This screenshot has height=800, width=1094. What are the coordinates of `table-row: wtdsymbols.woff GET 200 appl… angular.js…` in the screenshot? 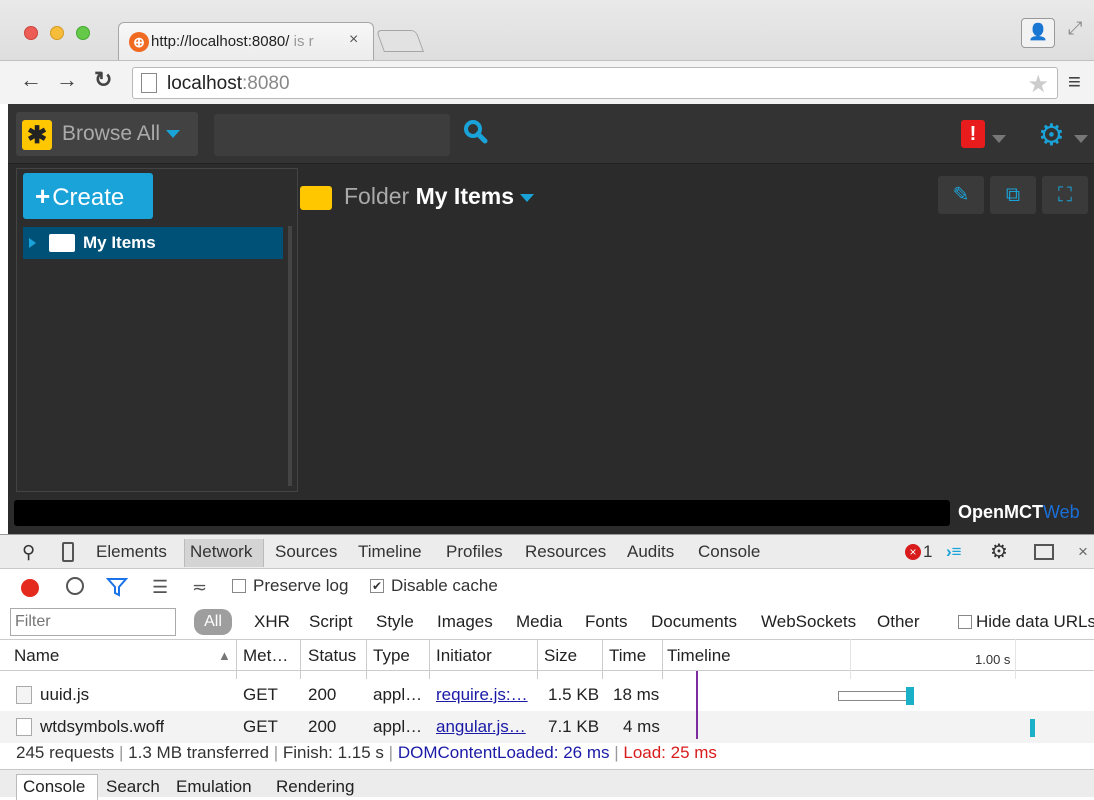 It's located at (547, 727).